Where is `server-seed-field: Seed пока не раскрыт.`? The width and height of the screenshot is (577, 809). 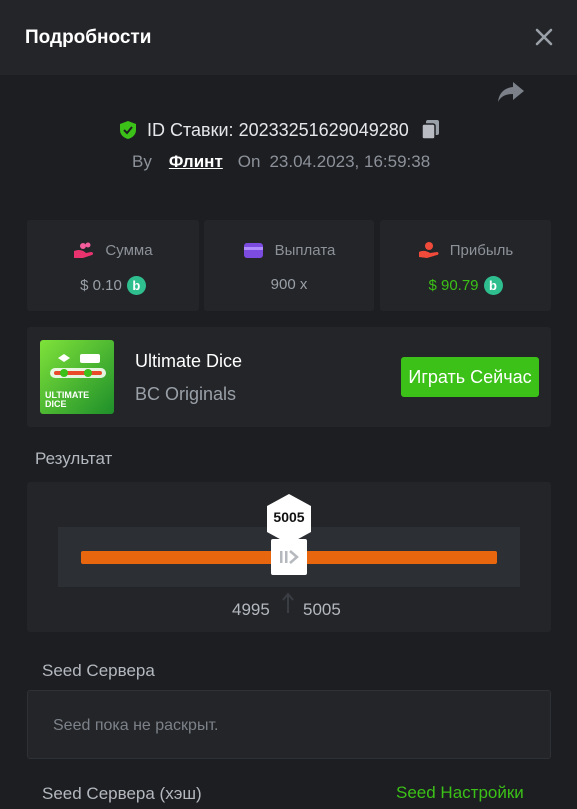 server-seed-field: Seed пока не раскрыт. is located at coordinates (289, 724).